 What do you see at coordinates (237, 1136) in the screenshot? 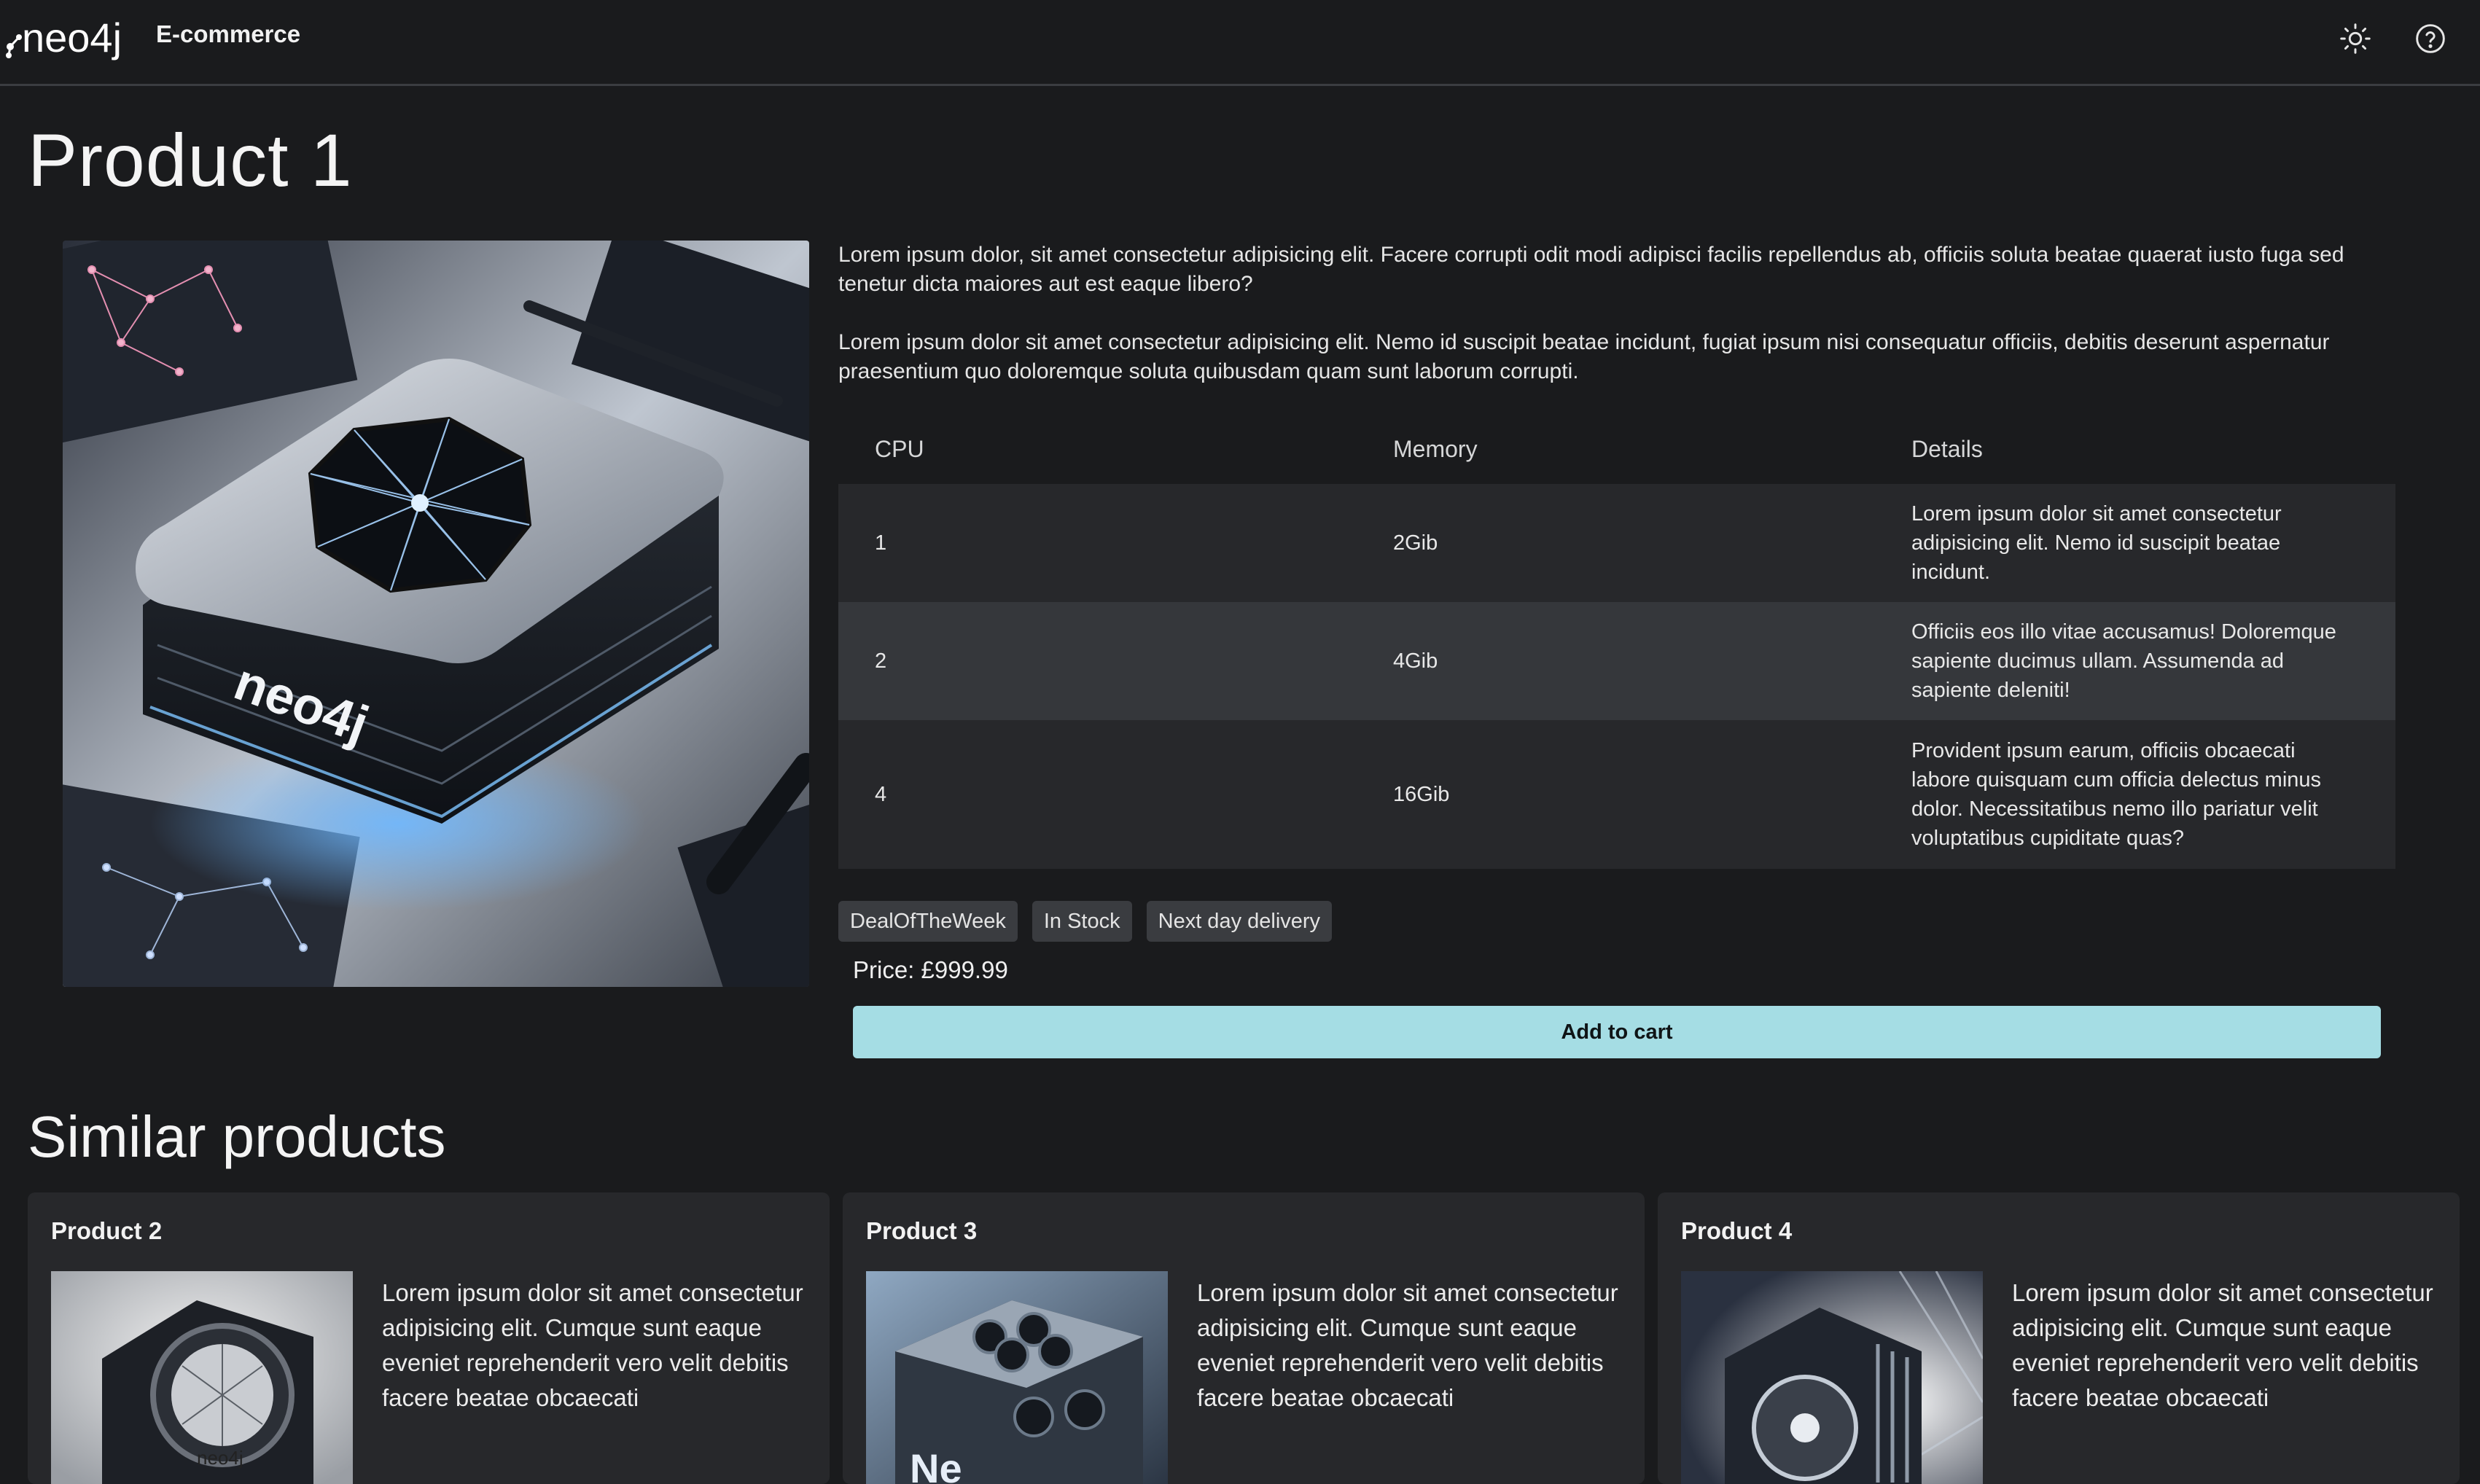
I see `similar-products-title: Similar products` at bounding box center [237, 1136].